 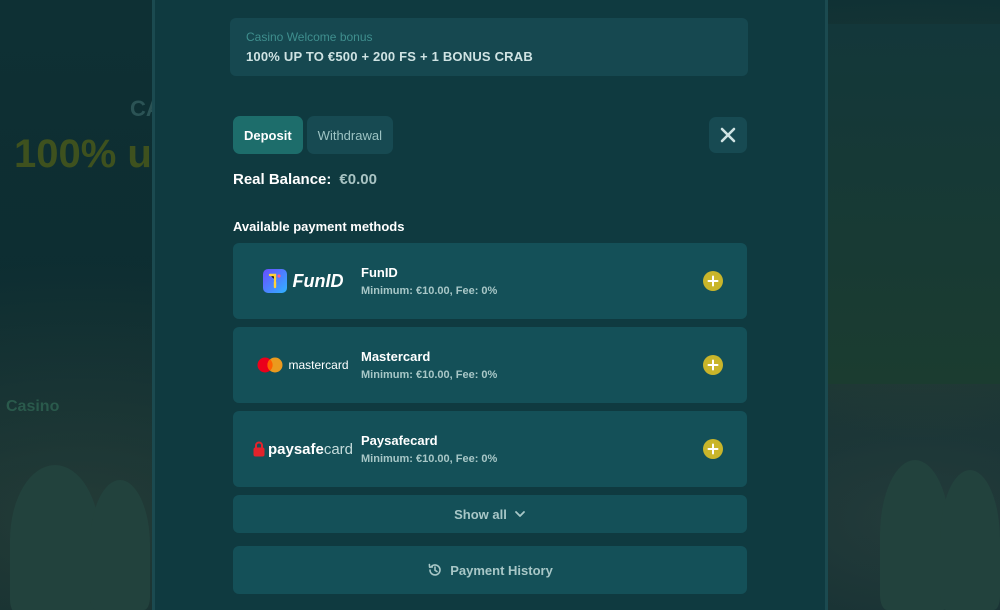 I want to click on mastercard-logo: mastercard, so click(x=303, y=365).